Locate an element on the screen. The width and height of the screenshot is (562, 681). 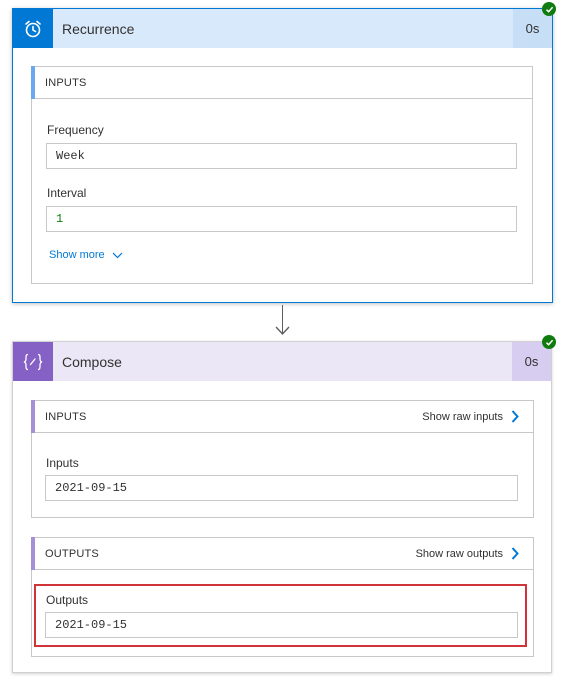
compose-card-header: Compose 0s is located at coordinates (282, 361).